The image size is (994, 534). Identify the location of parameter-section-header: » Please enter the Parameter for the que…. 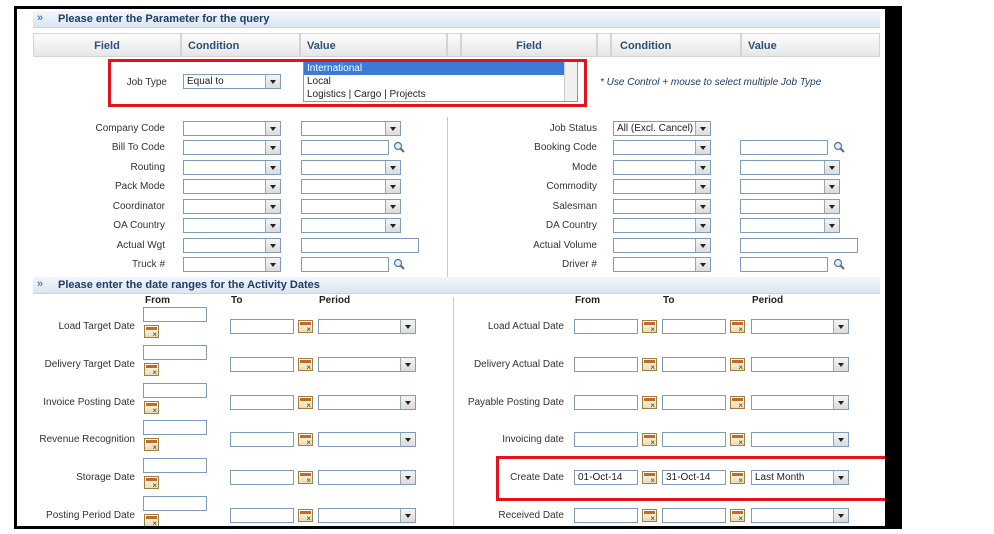
(456, 19).